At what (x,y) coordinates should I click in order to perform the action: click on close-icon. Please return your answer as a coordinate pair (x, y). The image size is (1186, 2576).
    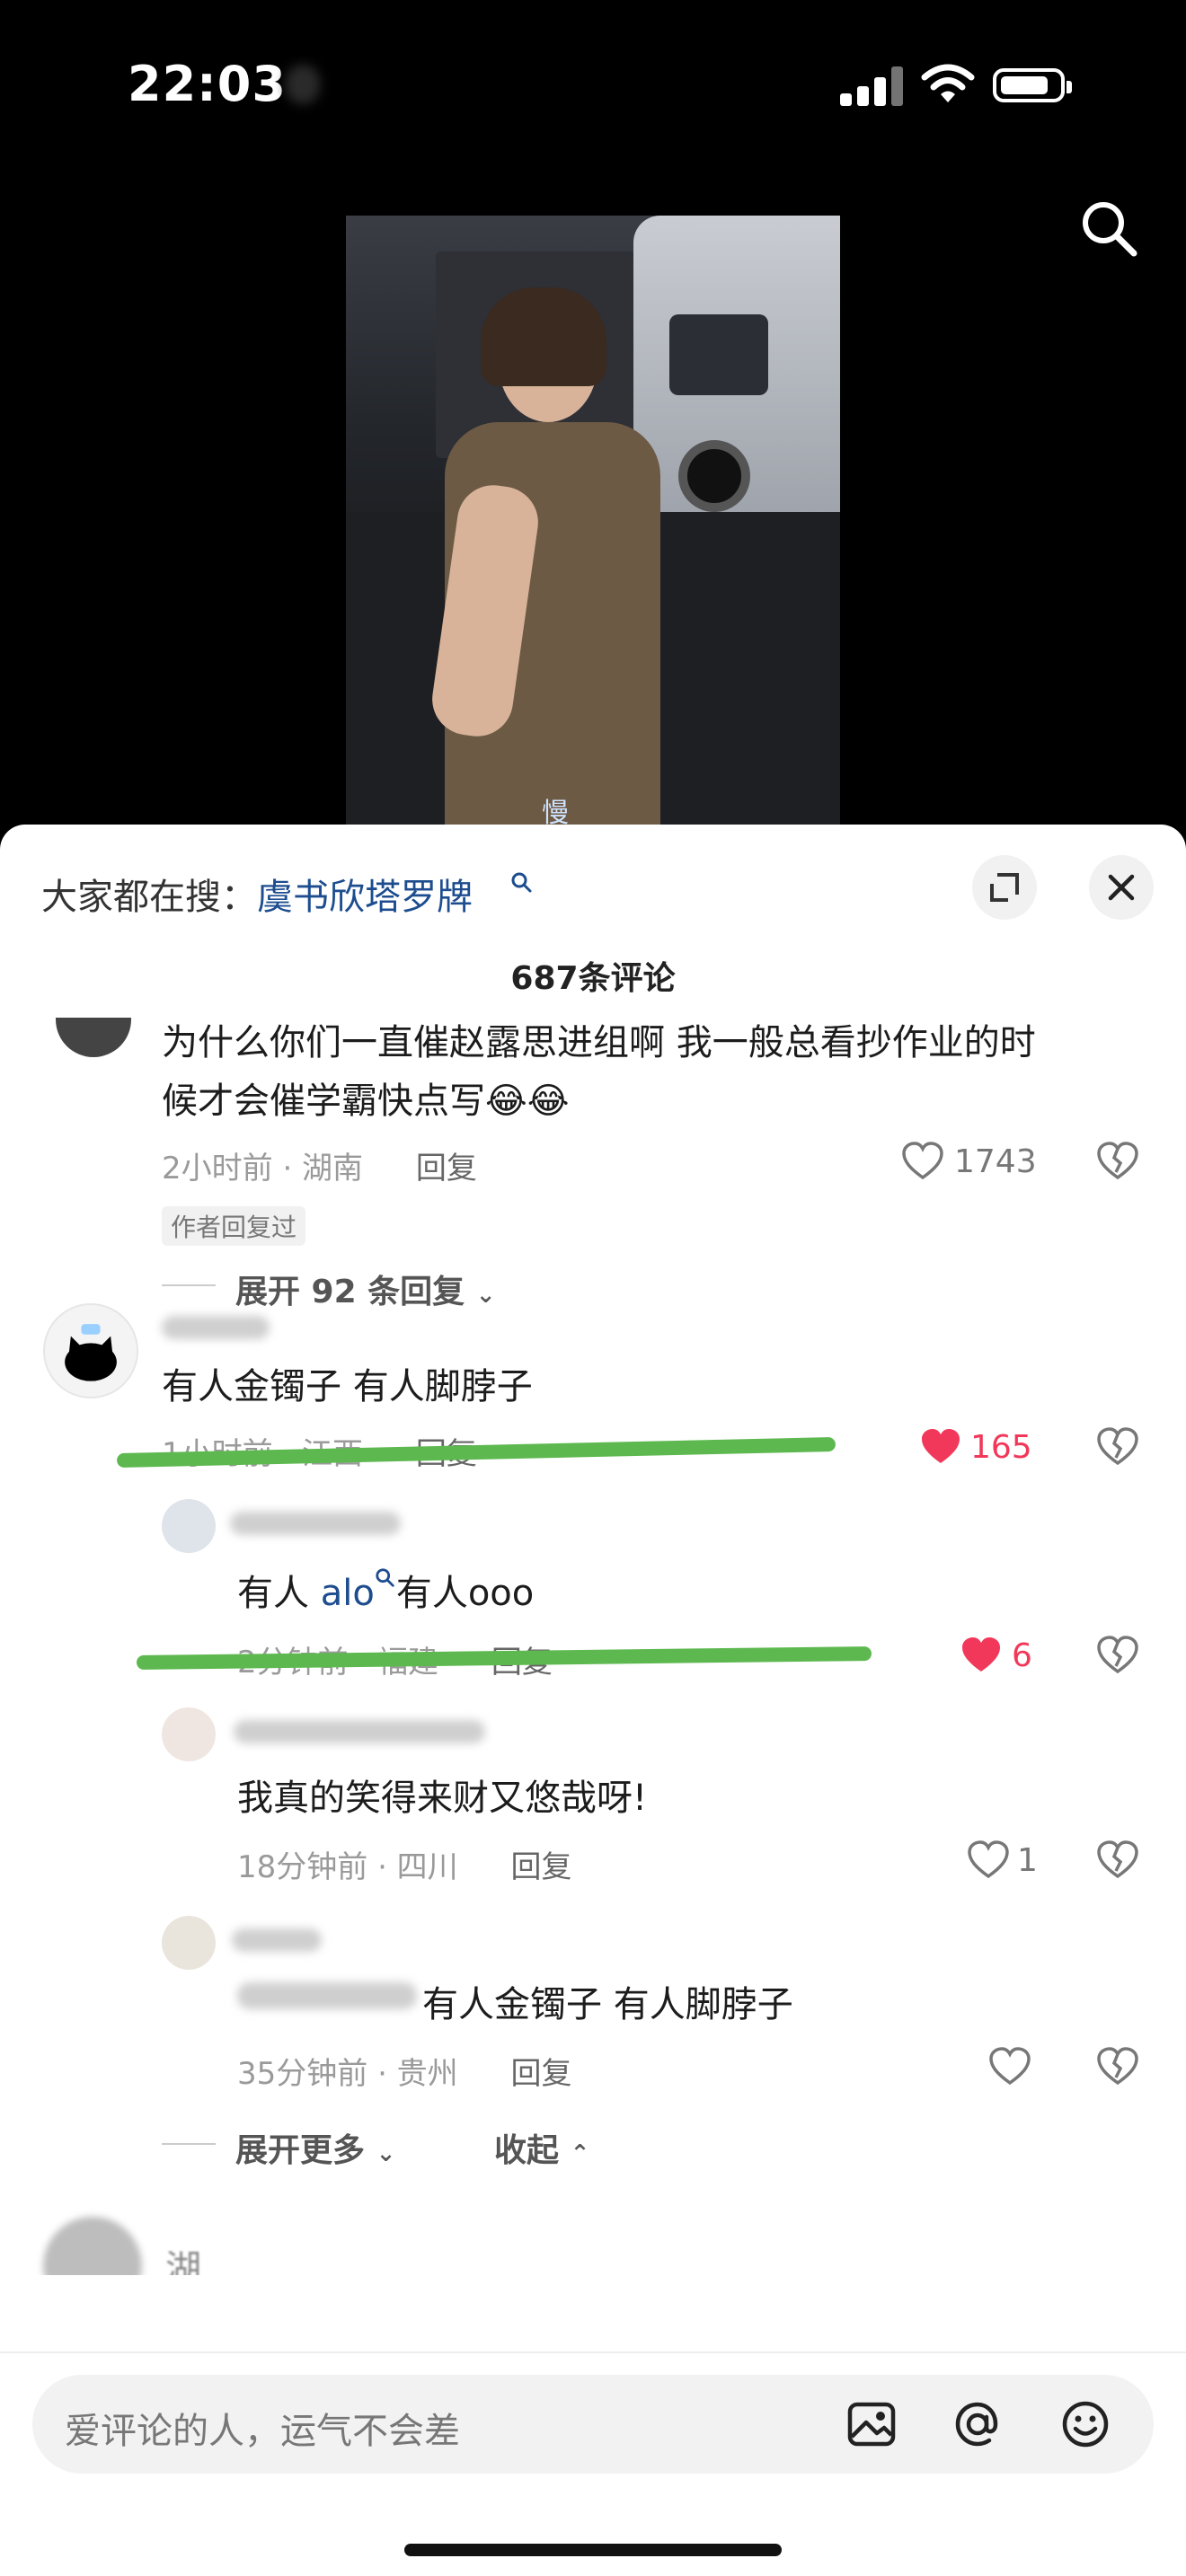
    Looking at the image, I should click on (1121, 887).